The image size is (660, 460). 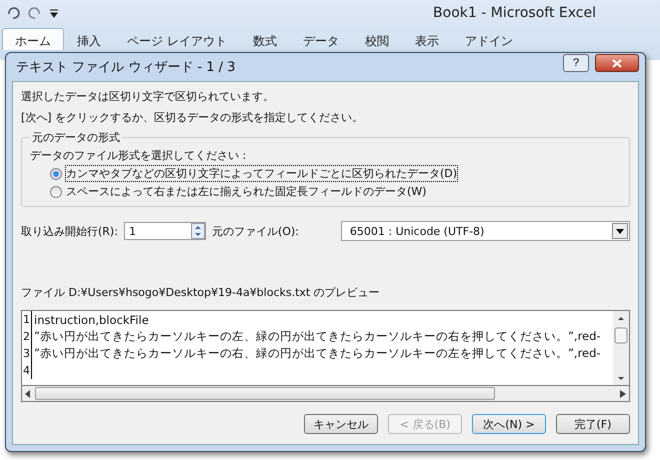 What do you see at coordinates (91, 319) in the screenshot?
I see `preview-line: instruction,blockFile` at bounding box center [91, 319].